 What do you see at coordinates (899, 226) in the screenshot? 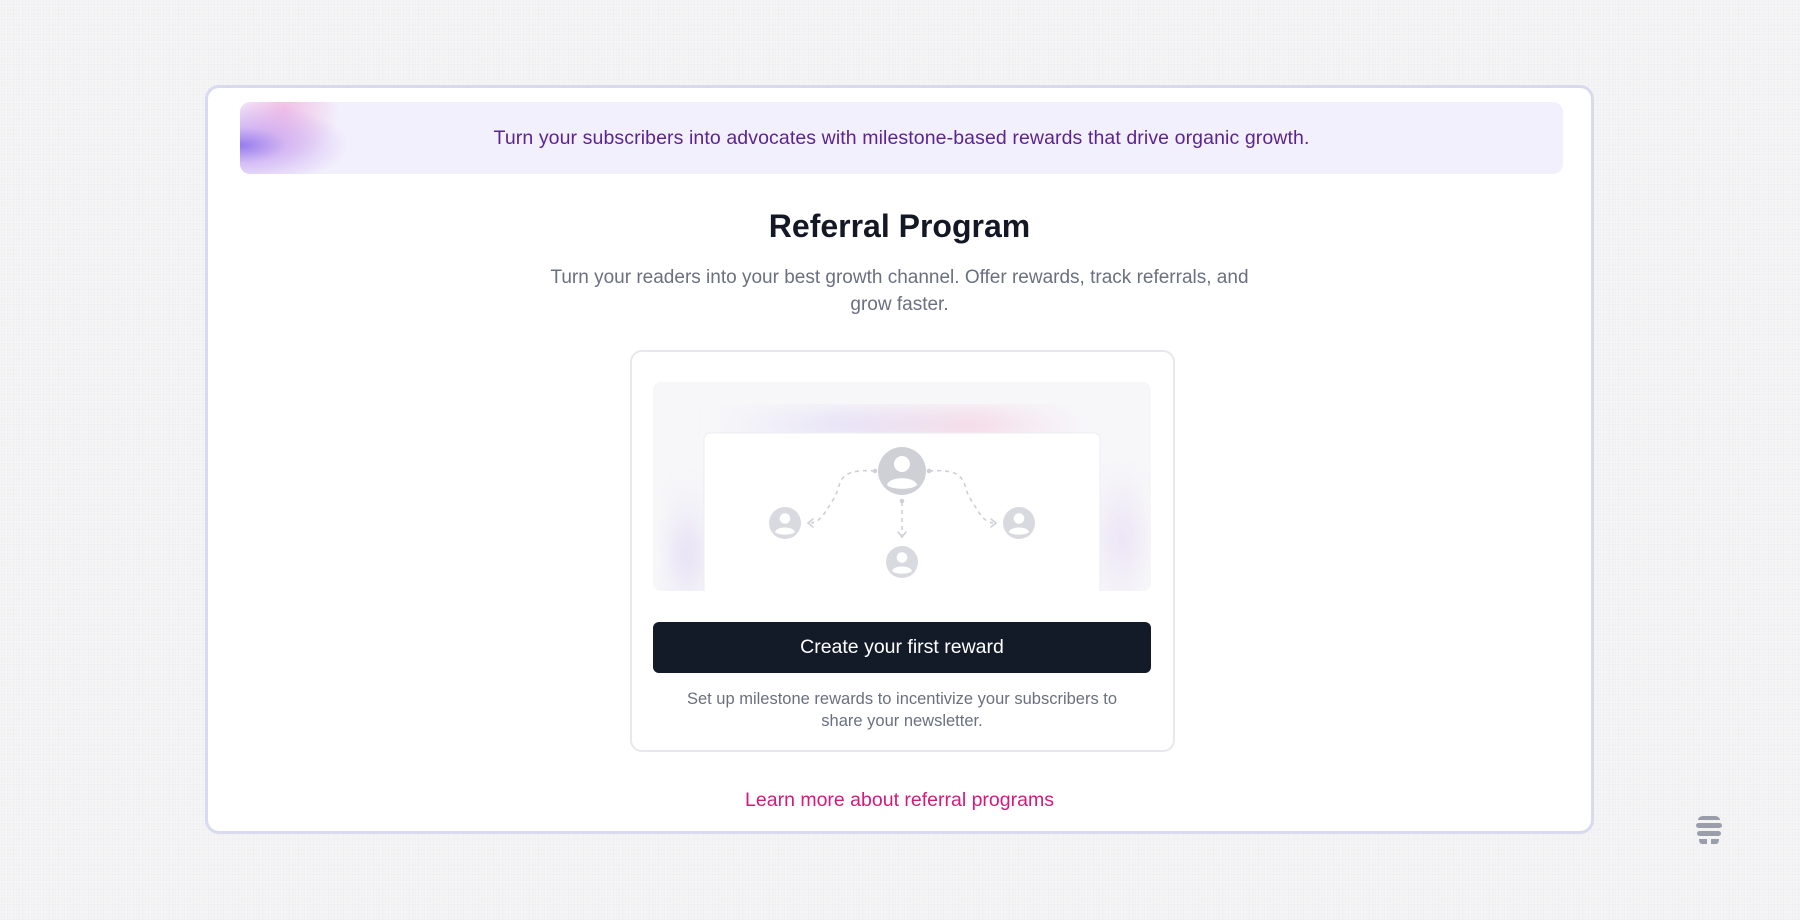
I see `page-title: Referral Program` at bounding box center [899, 226].